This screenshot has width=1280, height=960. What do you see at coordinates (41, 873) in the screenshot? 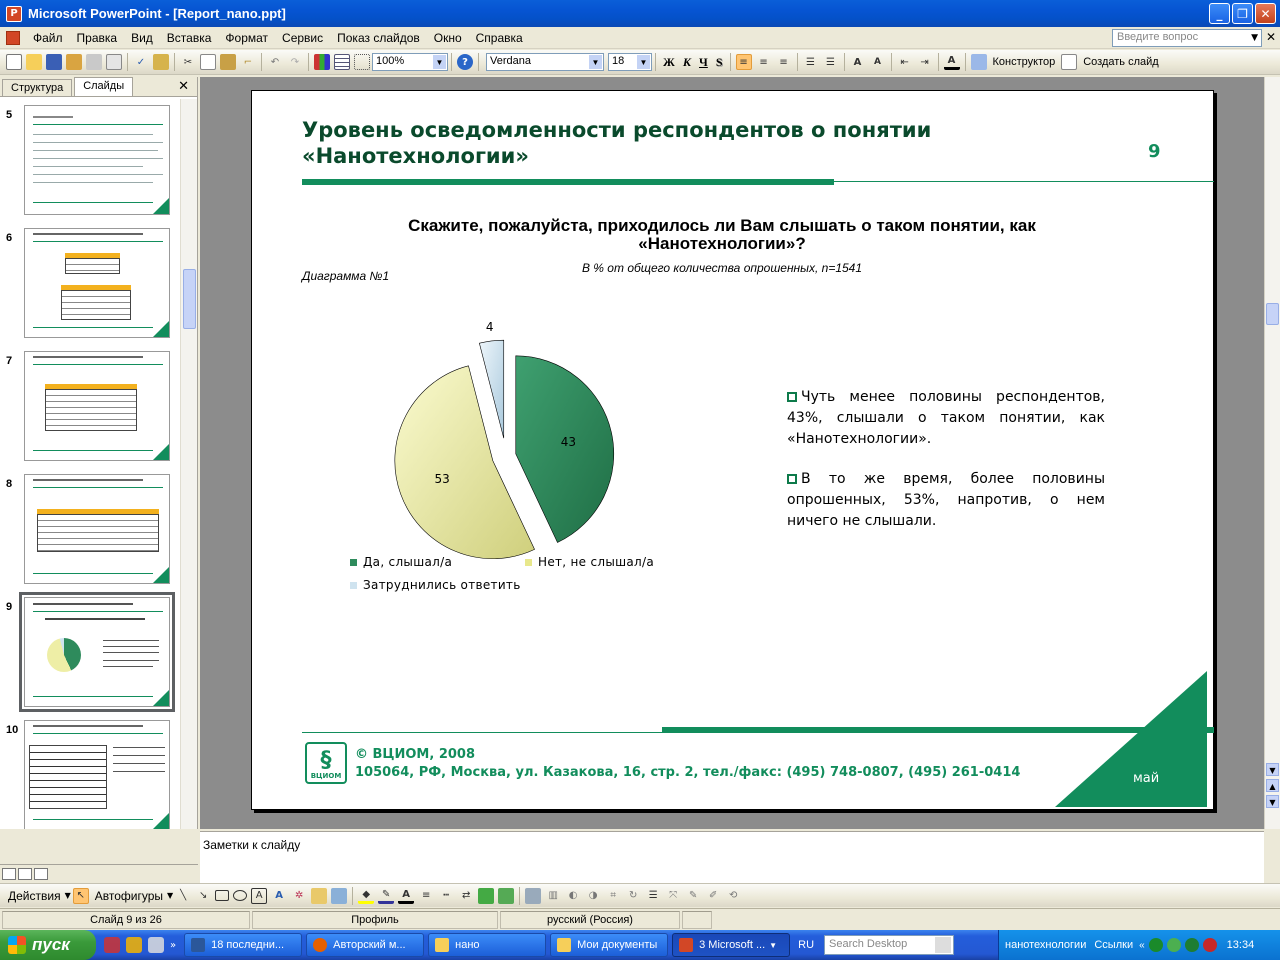
I see `slideshow-icon` at bounding box center [41, 873].